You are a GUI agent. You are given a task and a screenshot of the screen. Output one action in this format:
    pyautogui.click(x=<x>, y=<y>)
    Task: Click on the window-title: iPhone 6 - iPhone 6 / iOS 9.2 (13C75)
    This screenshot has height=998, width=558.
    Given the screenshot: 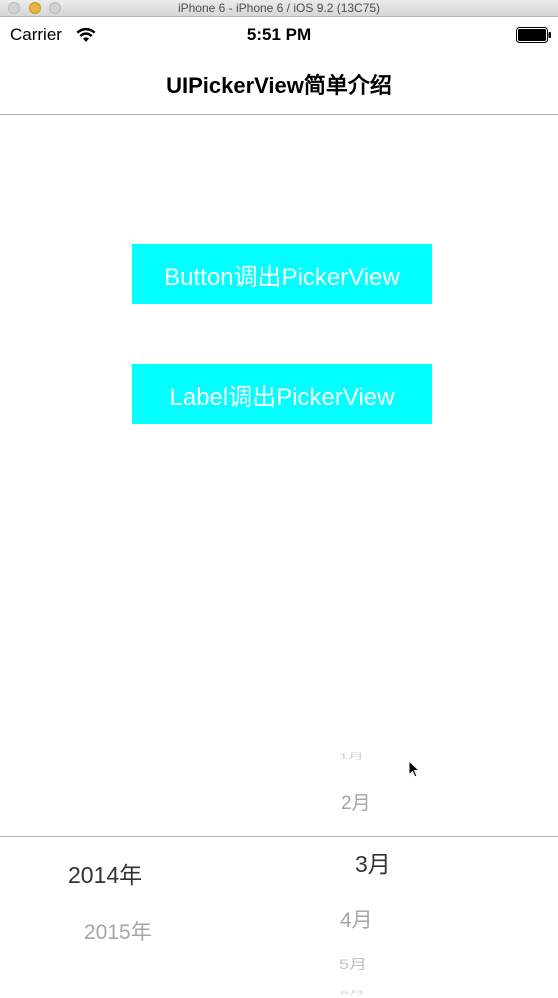 What is the action you would take?
    pyautogui.click(x=279, y=8)
    